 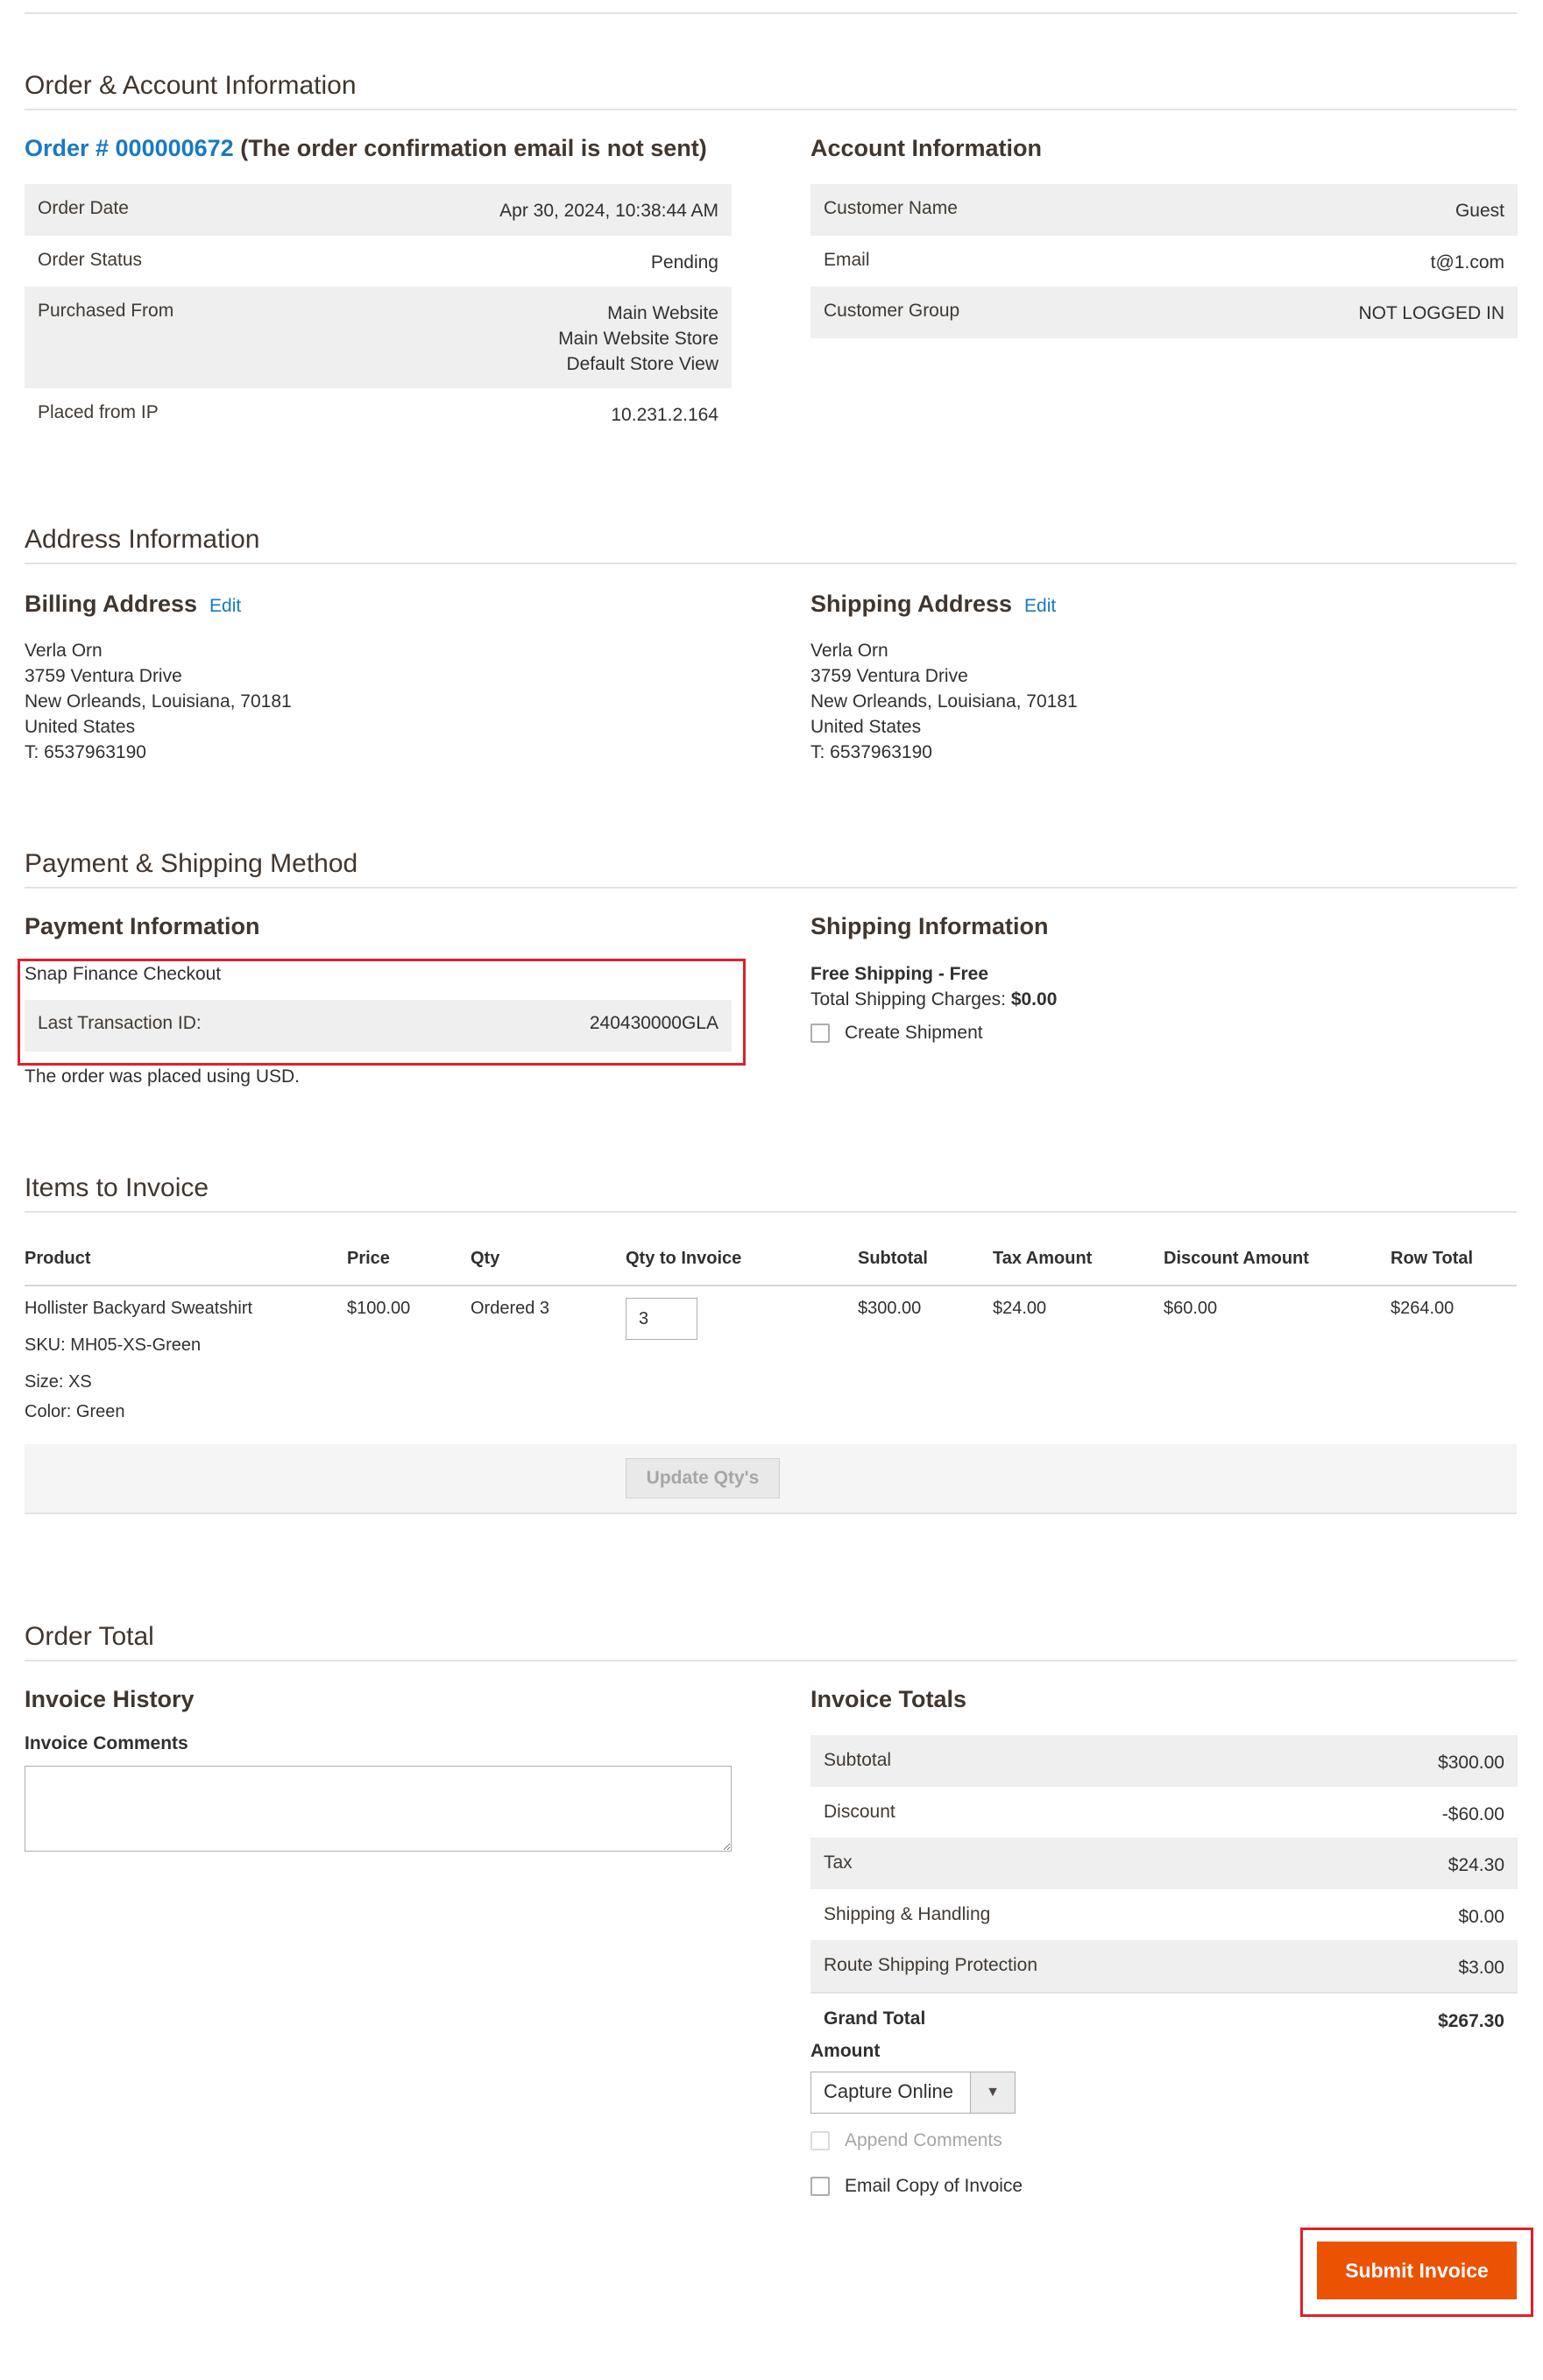 I want to click on invoice-totals-title: Invoice Totals, so click(x=888, y=1699).